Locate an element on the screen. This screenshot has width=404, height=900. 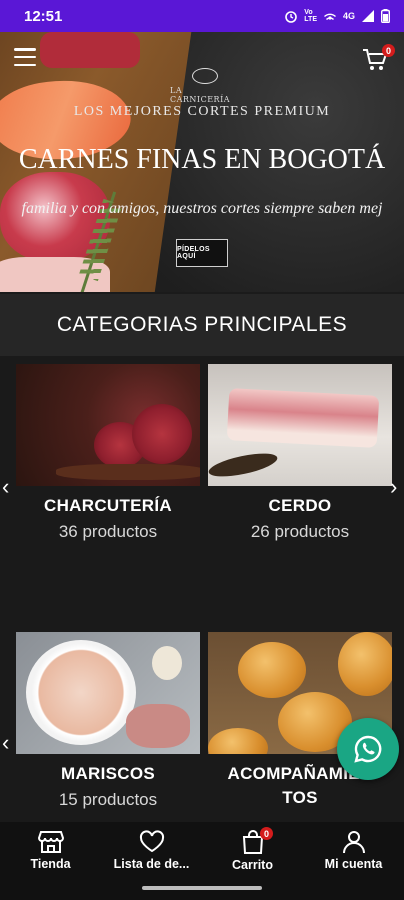
store-icon is located at coordinates (50, 841).